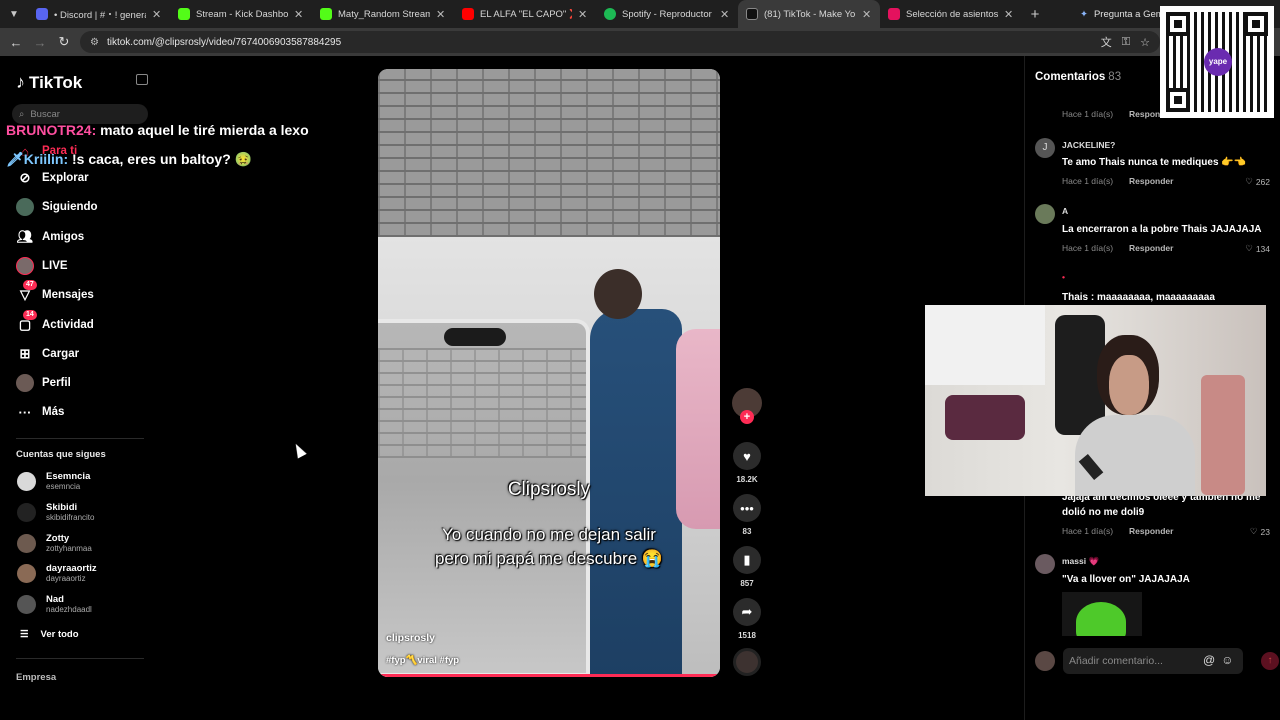  I want to click on tab-search-chevron-icon: ▼, so click(14, 14).